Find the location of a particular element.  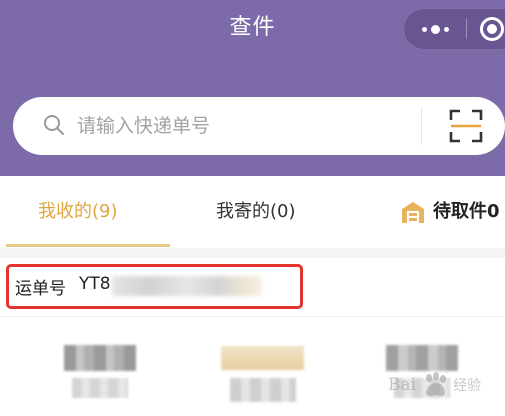

highlight-annotation-box is located at coordinates (154, 286).